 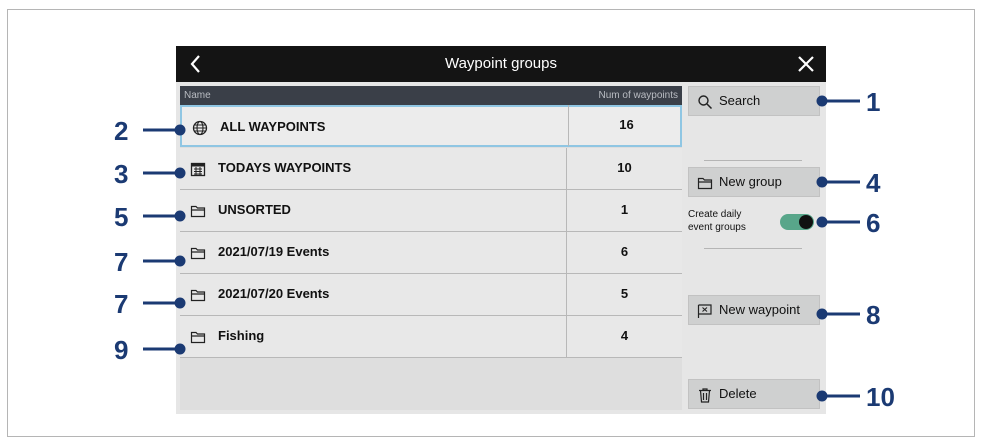 I want to click on callout-number: 4, so click(x=873, y=183).